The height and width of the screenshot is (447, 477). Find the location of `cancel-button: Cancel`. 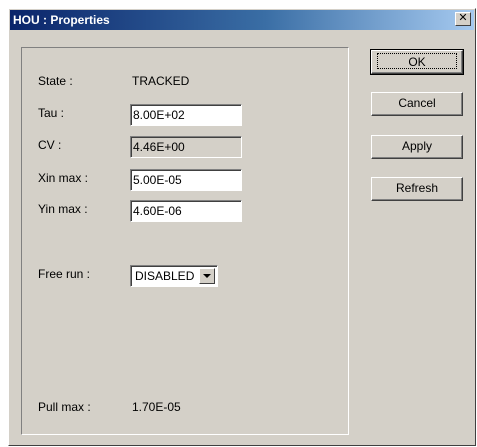

cancel-button: Cancel is located at coordinates (417, 104).